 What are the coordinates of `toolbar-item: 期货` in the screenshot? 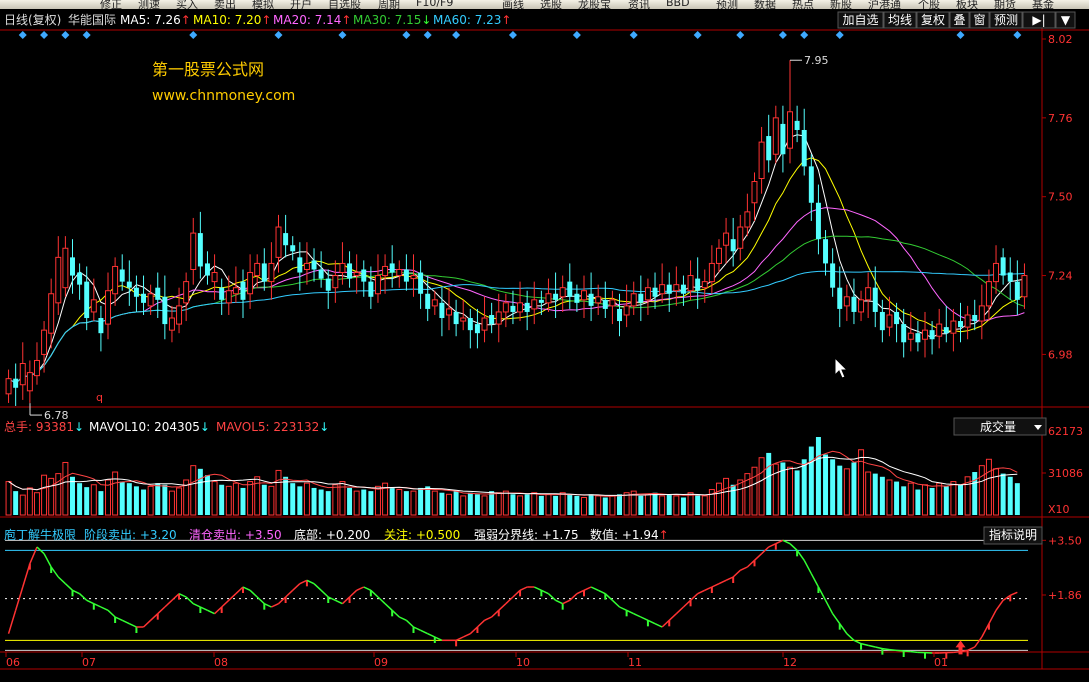 It's located at (1005, 4).